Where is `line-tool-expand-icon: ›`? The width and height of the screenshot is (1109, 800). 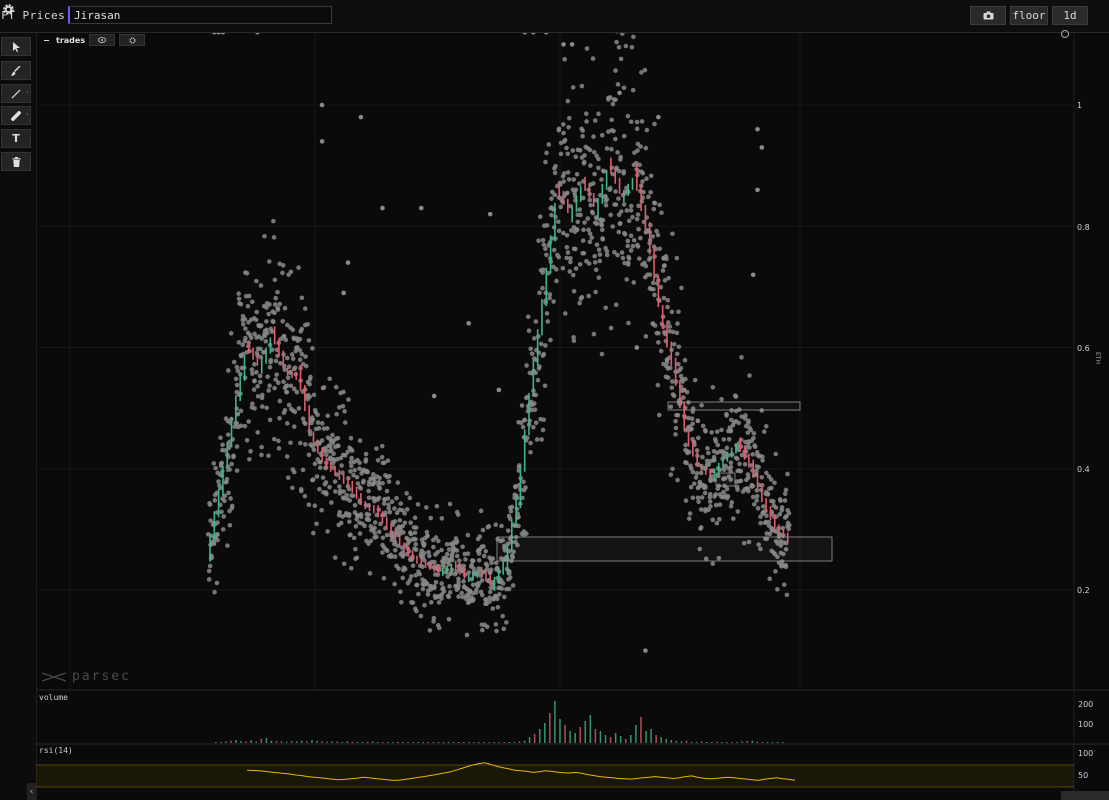 line-tool-expand-icon: › is located at coordinates (27, 92).